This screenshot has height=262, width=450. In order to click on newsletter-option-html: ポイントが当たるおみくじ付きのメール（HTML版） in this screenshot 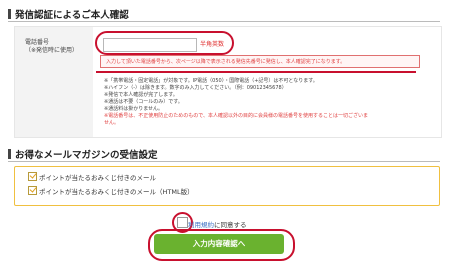, I will do `click(111, 191)`.